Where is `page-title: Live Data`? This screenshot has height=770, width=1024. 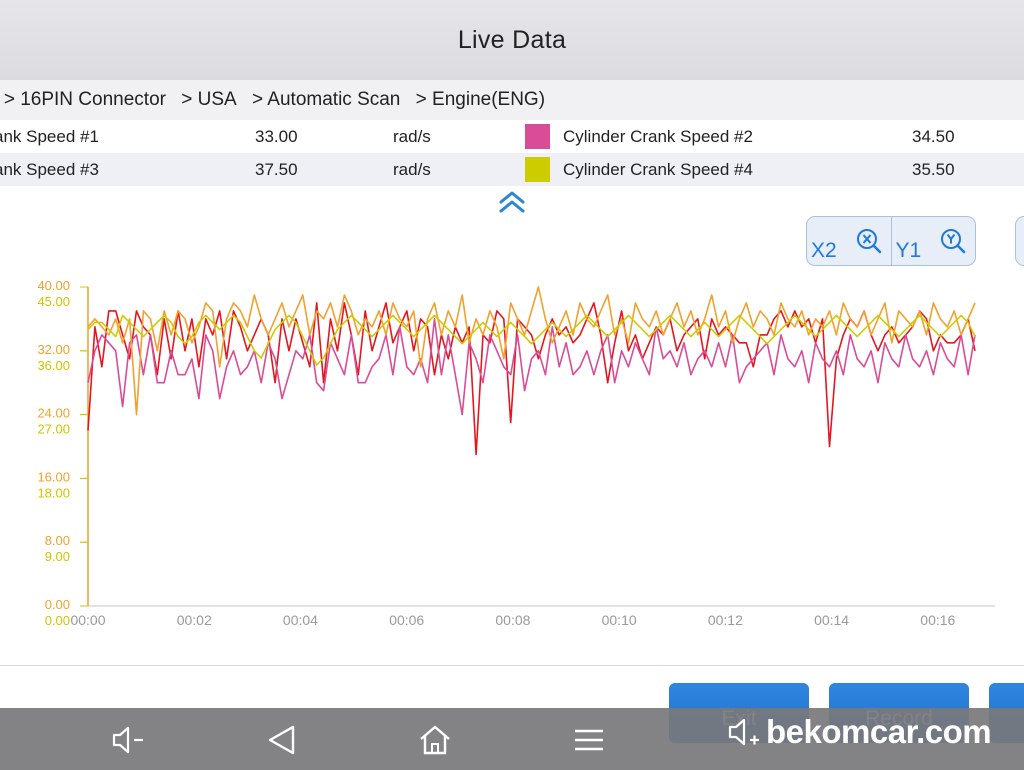 page-title: Live Data is located at coordinates (512, 39).